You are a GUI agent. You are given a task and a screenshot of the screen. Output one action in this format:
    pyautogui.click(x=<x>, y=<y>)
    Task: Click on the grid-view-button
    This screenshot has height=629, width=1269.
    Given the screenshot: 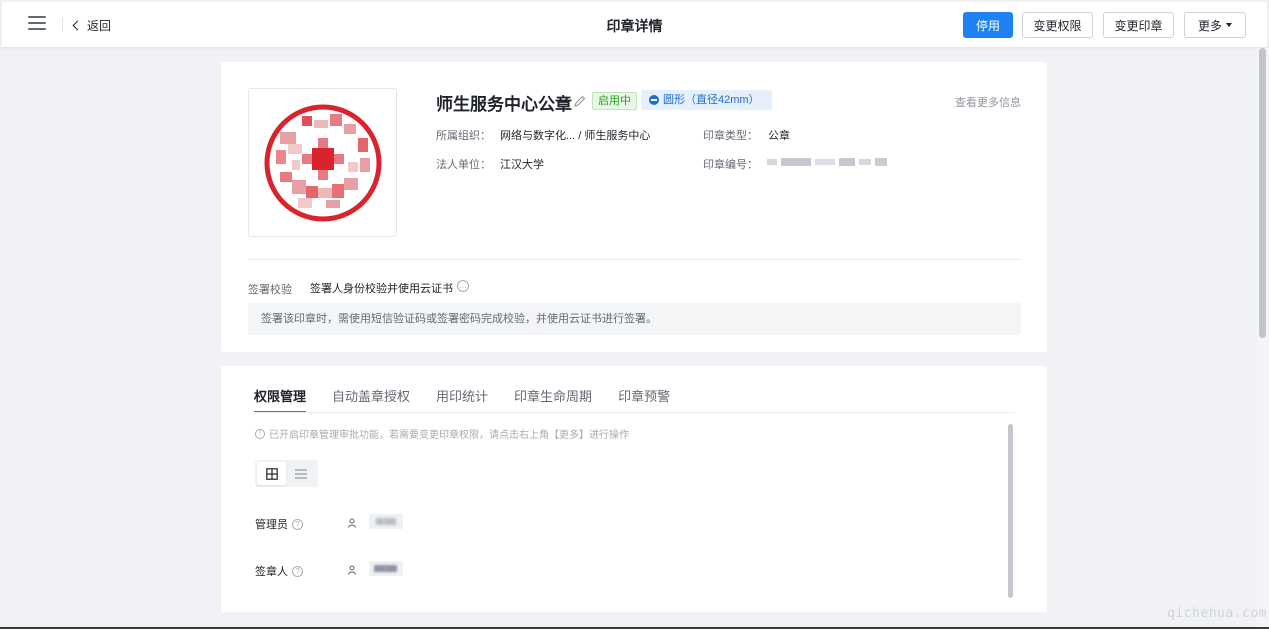 What is the action you would take?
    pyautogui.click(x=271, y=473)
    